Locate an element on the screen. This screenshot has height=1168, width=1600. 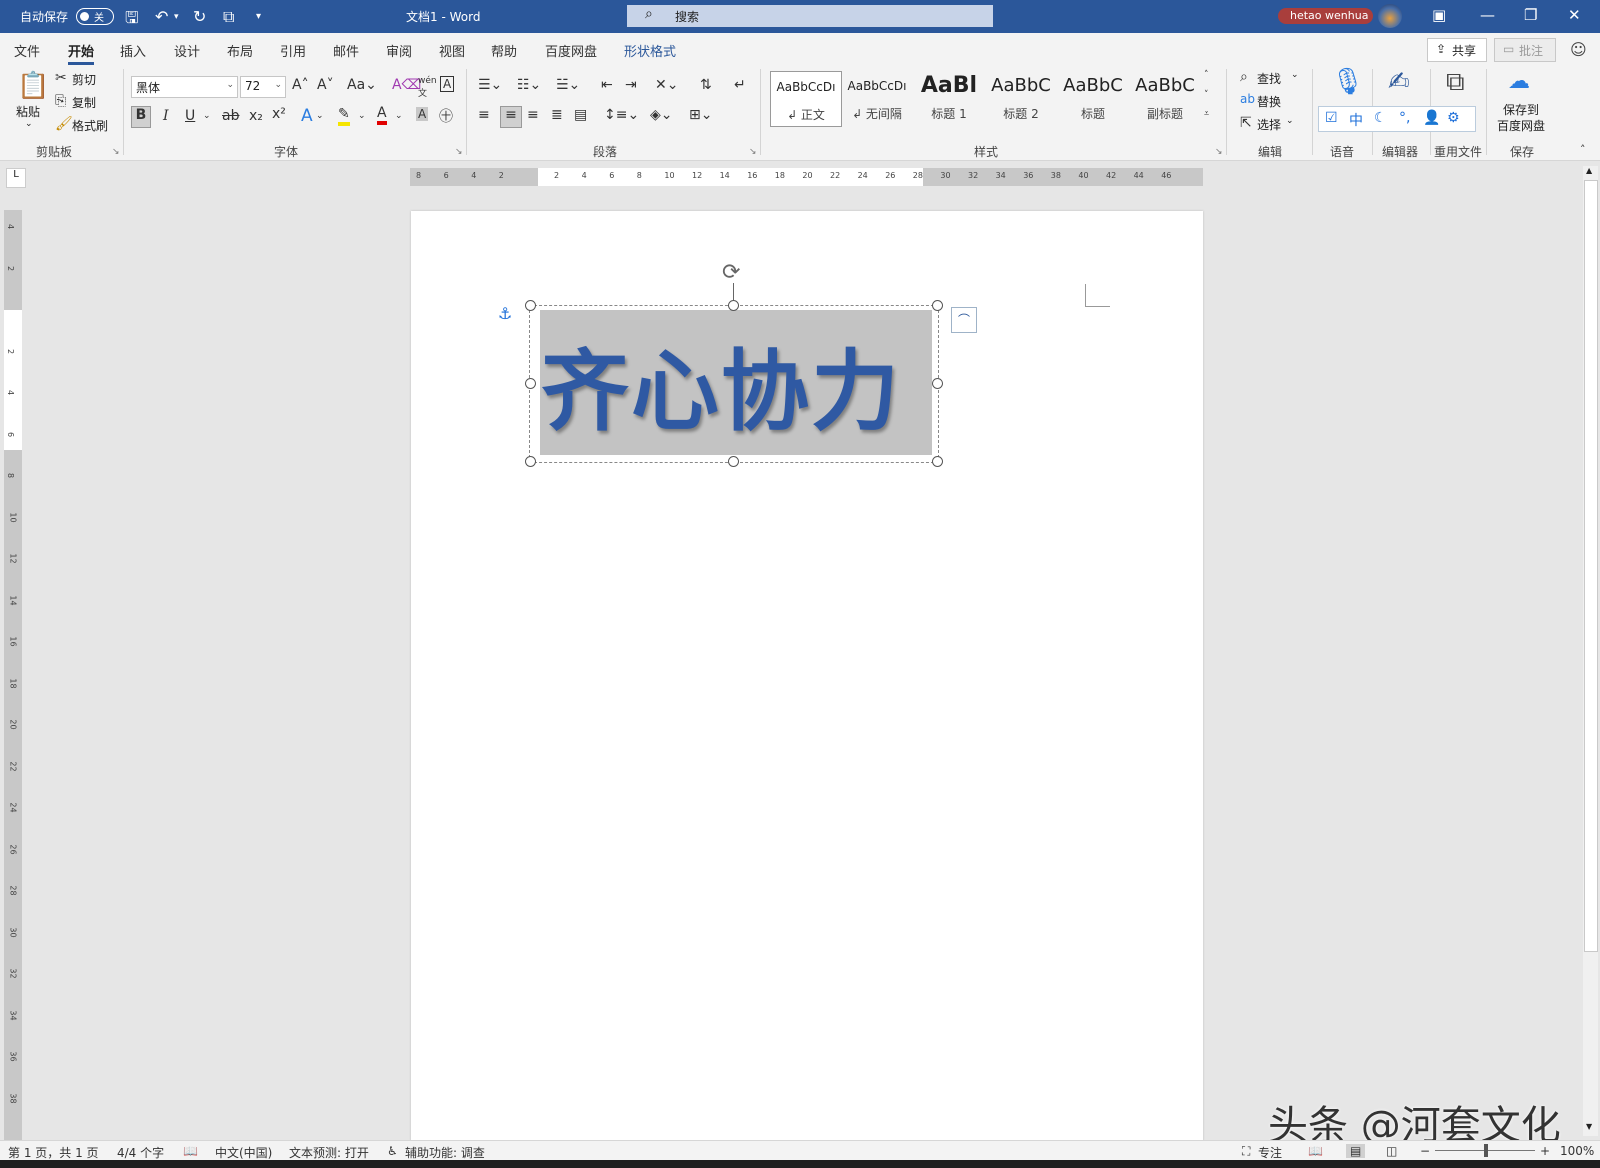
resize-handle-top-right is located at coordinates (937, 305).